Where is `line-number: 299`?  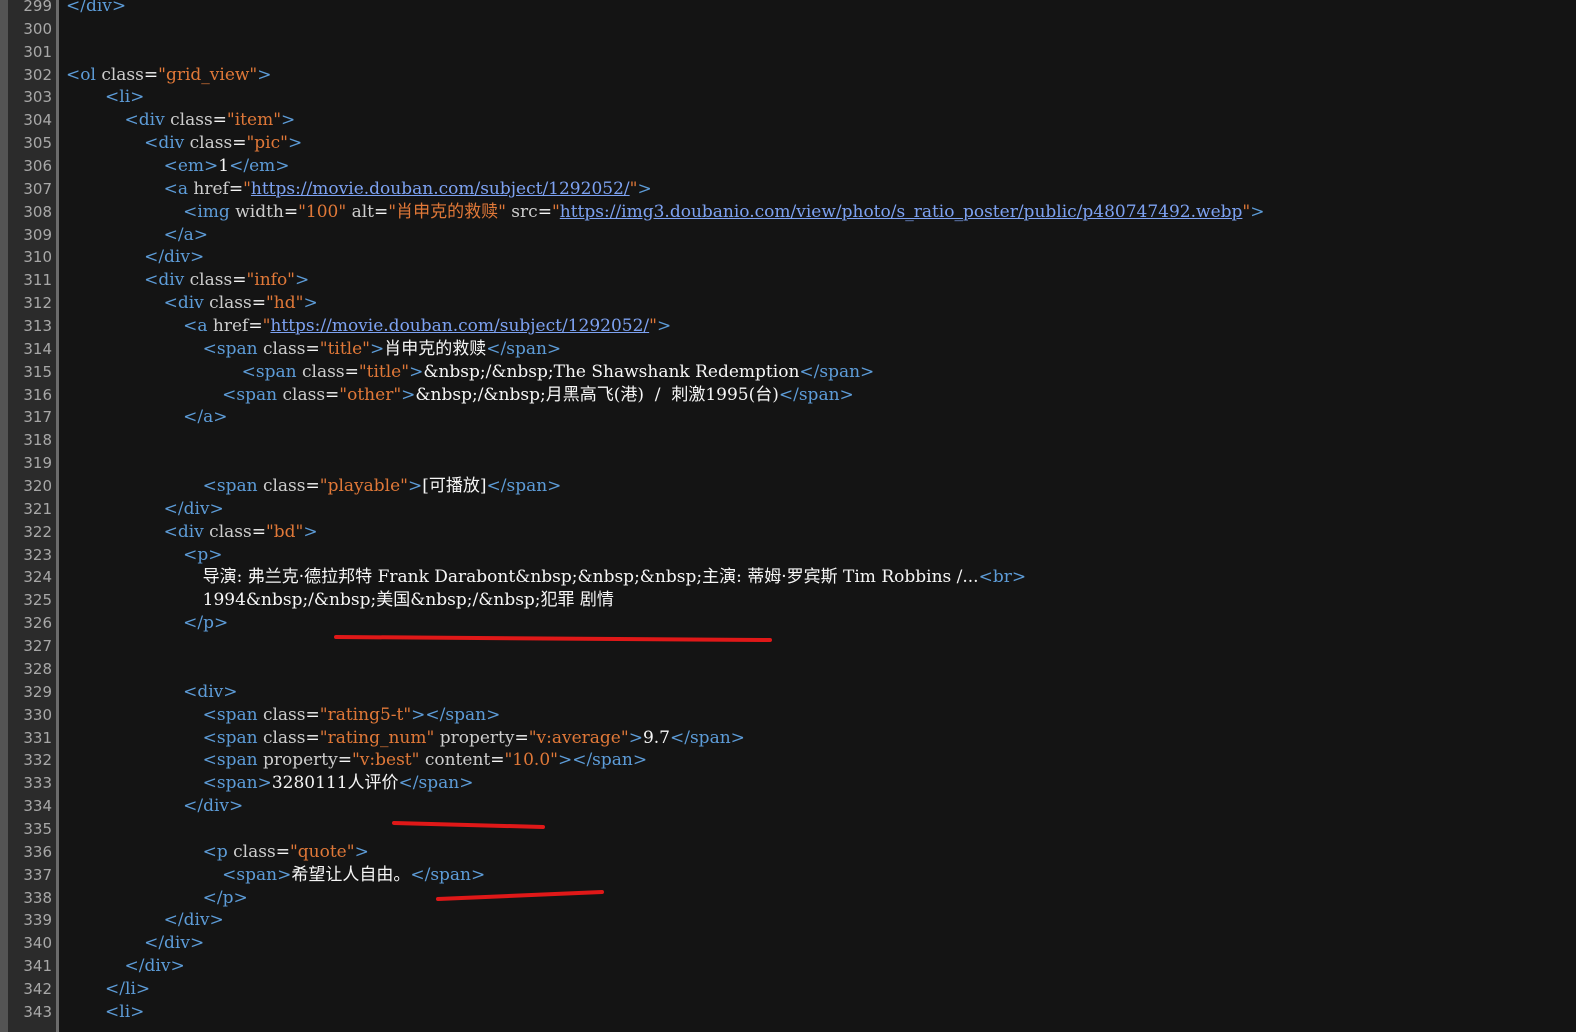
line-number: 299 is located at coordinates (37, 7).